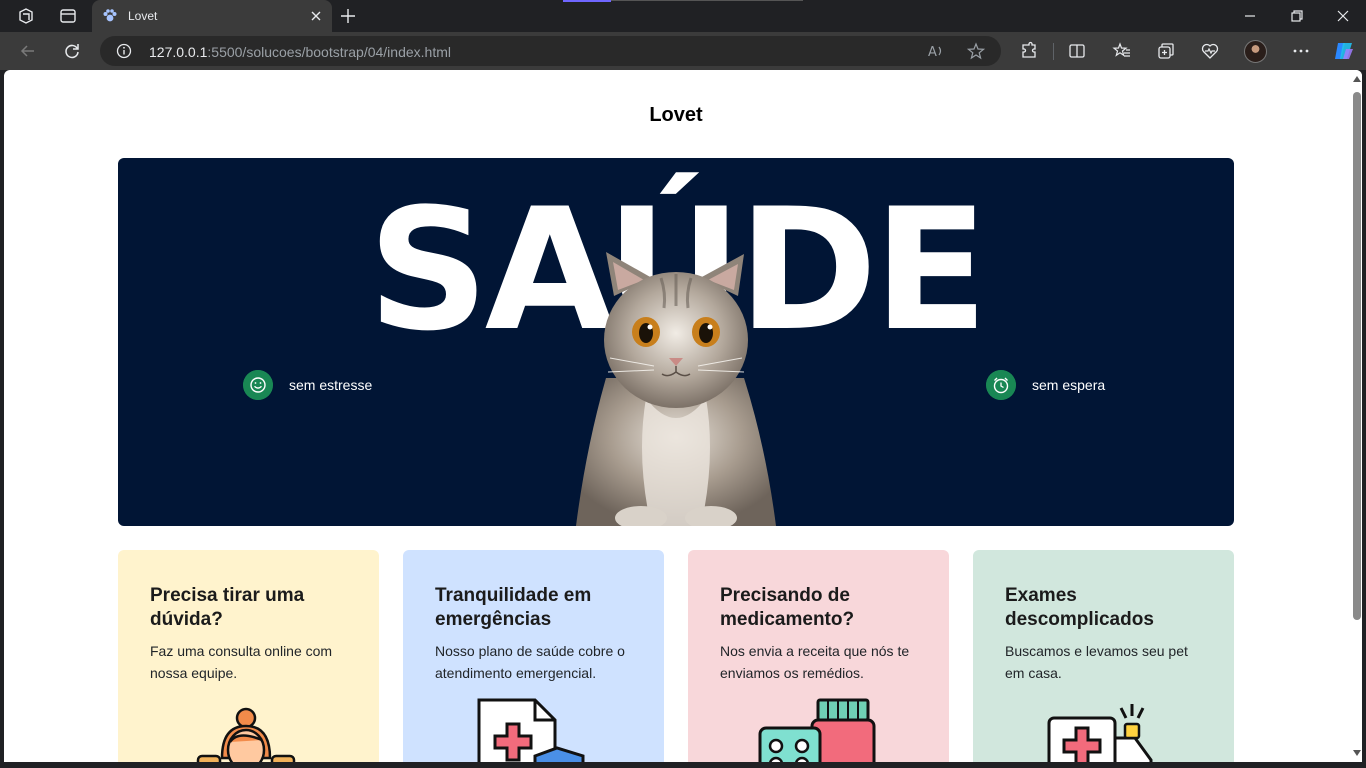  Describe the element at coordinates (348, 16) in the screenshot. I see `new-tab-icon` at that location.